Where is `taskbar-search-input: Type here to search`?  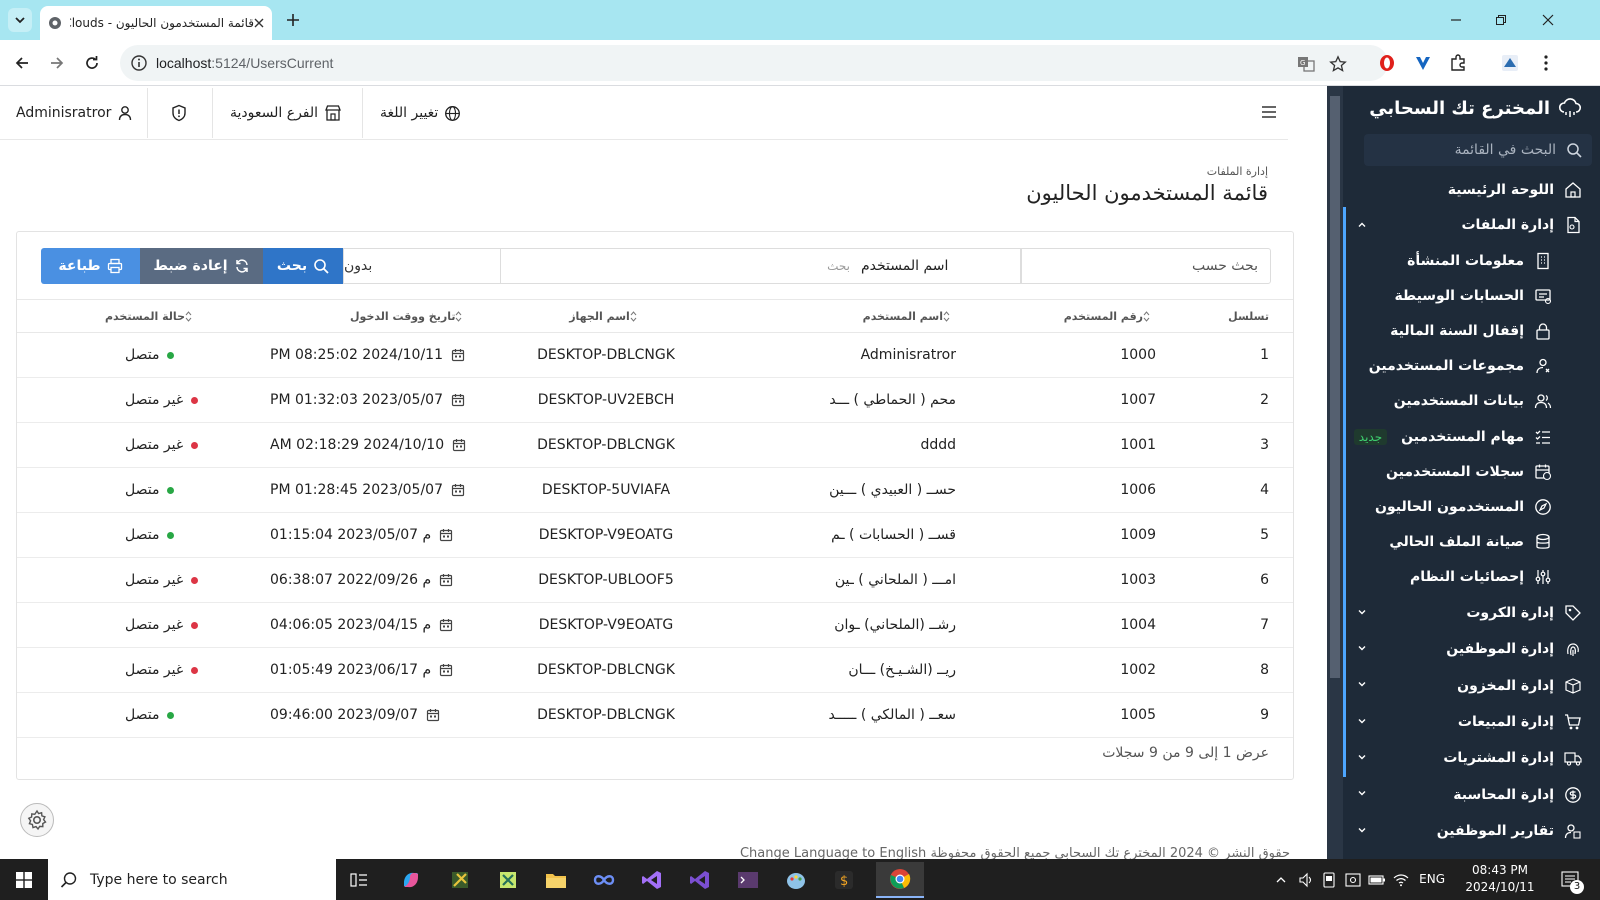 taskbar-search-input: Type here to search is located at coordinates (192, 879).